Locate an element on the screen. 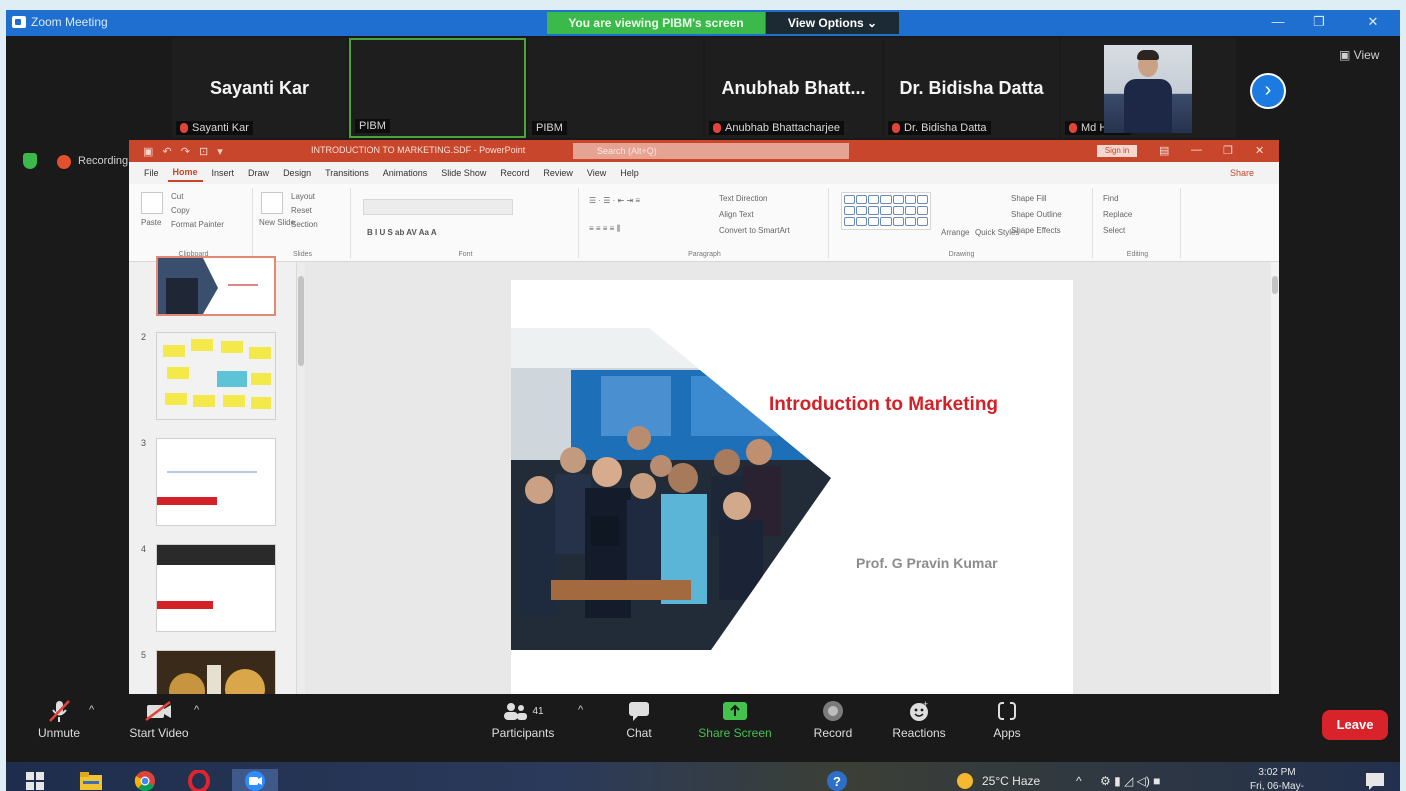 The width and height of the screenshot is (1406, 791). leave-button: Leave is located at coordinates (1355, 725).